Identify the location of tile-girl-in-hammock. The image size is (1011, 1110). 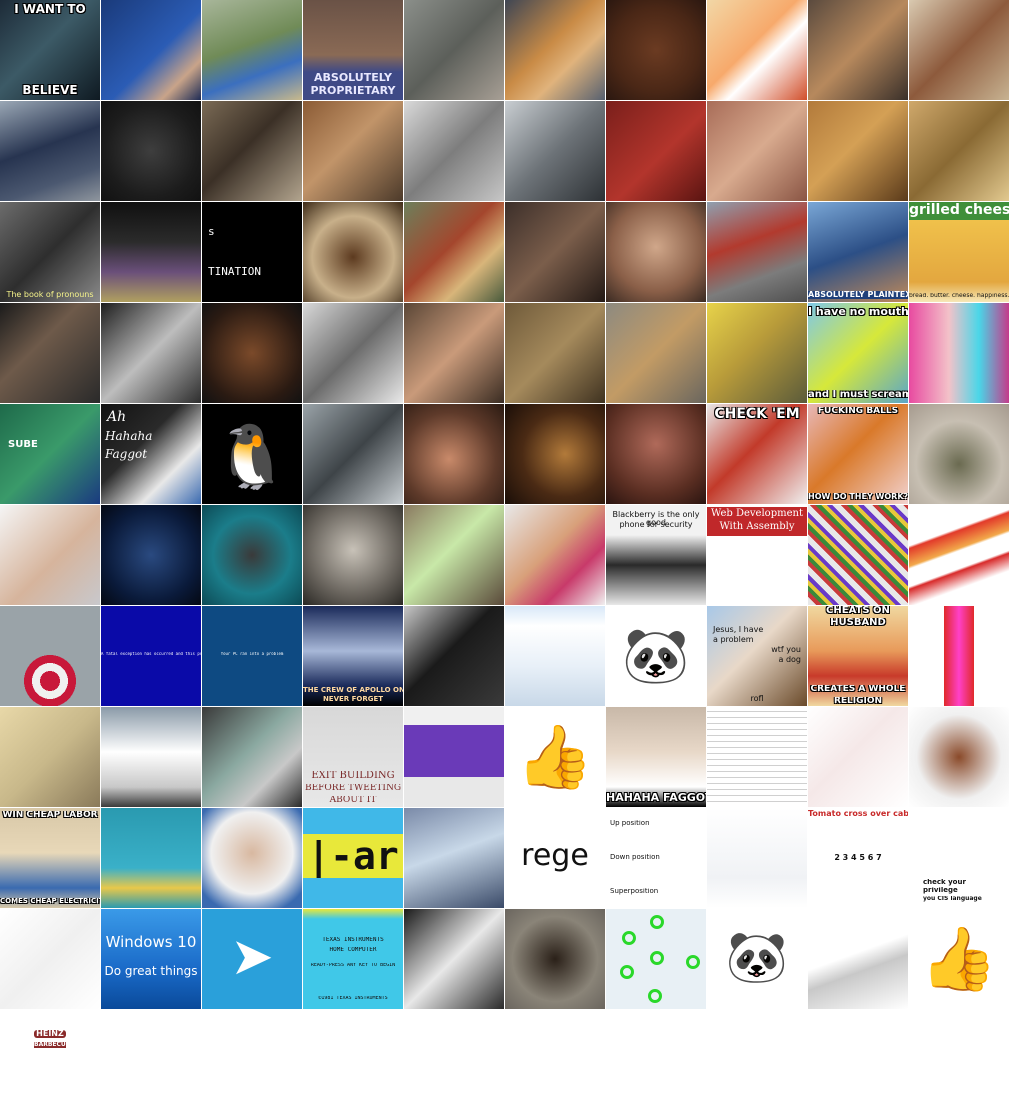
(555, 555).